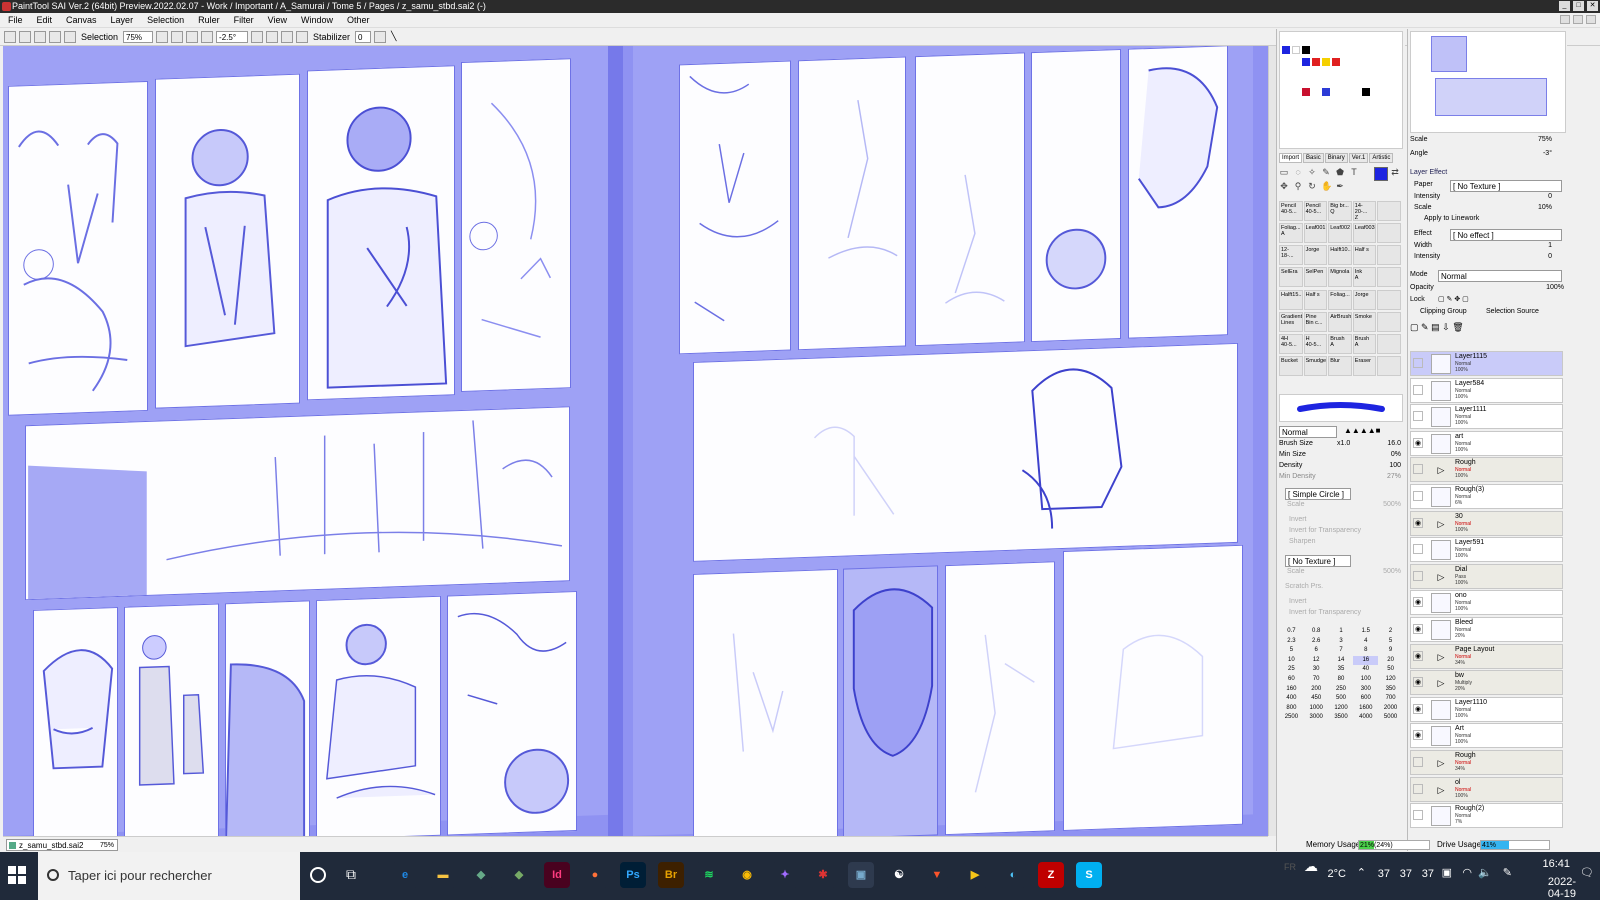 Image resolution: width=1600 pixels, height=900 pixels. Describe the element at coordinates (1395, 466) in the screenshot. I see `density-value: 100` at that location.